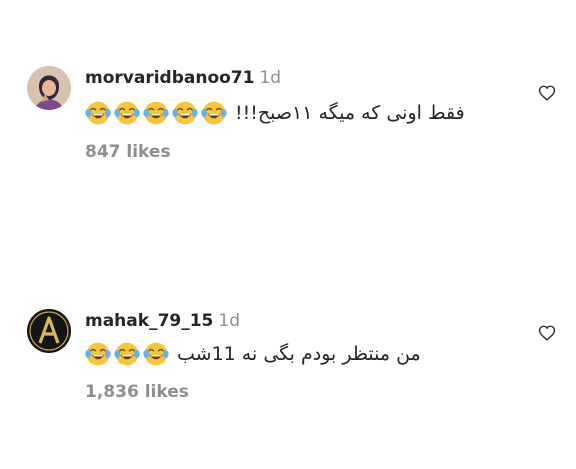 Image resolution: width=576 pixels, height=469 pixels. Describe the element at coordinates (137, 392) in the screenshot. I see `likes-count: 1,836 likes` at that location.